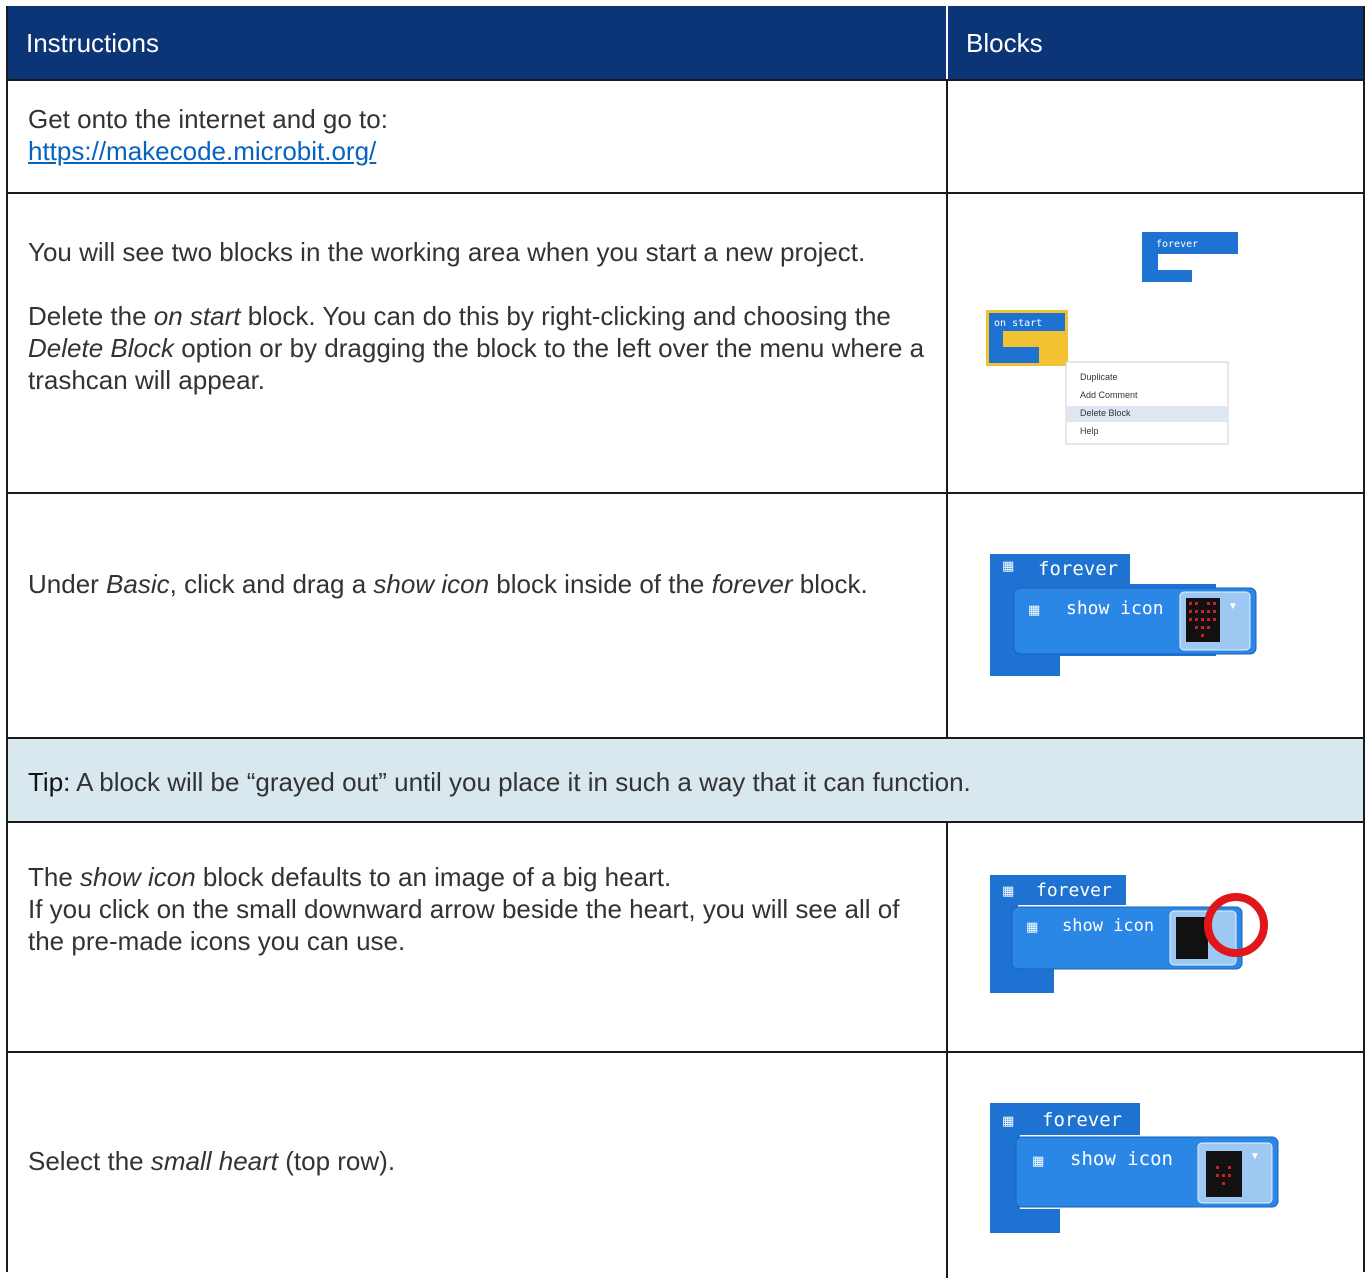  Describe the element at coordinates (49, 782) in the screenshot. I see `tip-label: Tip:` at that location.